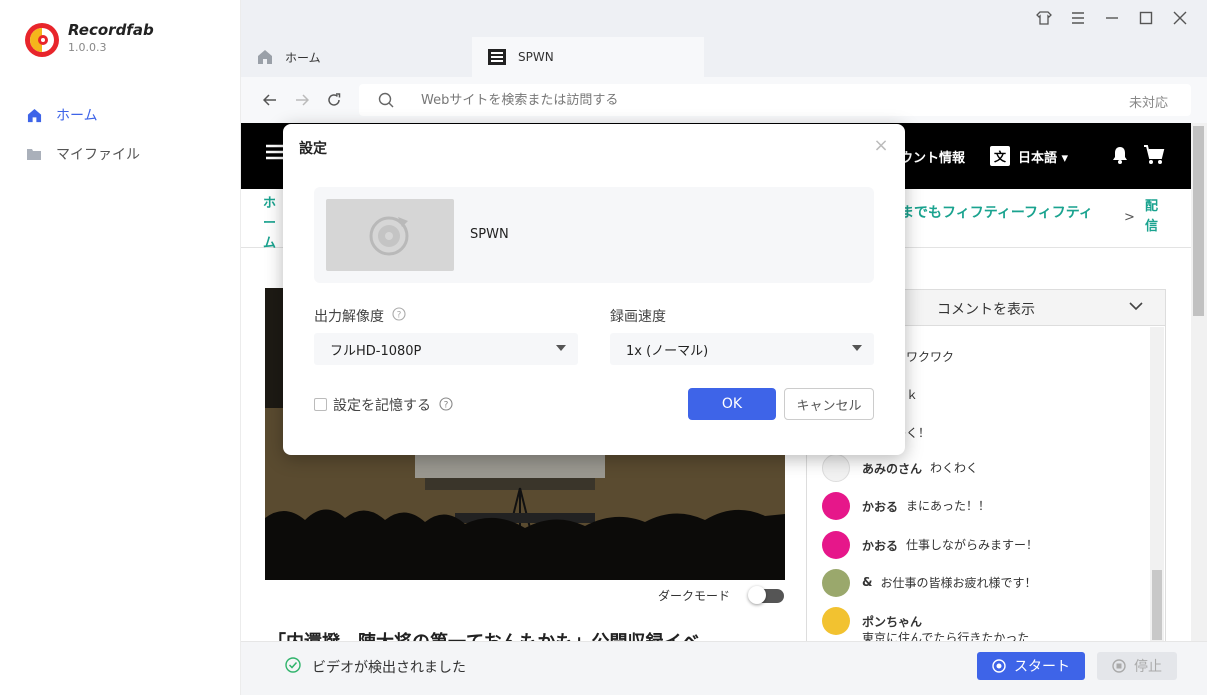 This screenshot has height=695, width=1207. I want to click on comment-text: ワクワク, so click(930, 357).